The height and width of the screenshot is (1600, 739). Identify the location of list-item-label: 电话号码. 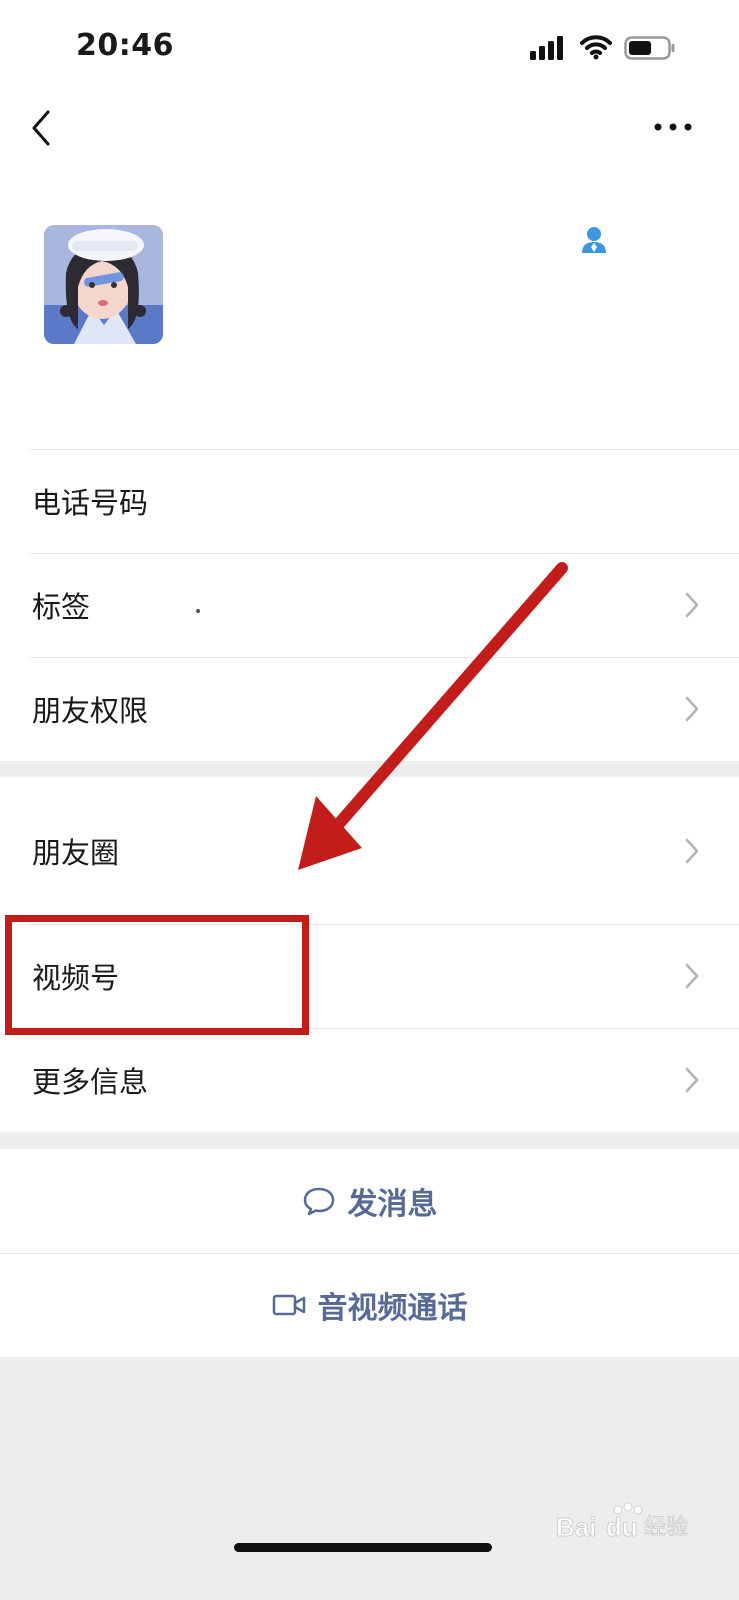
(90, 503).